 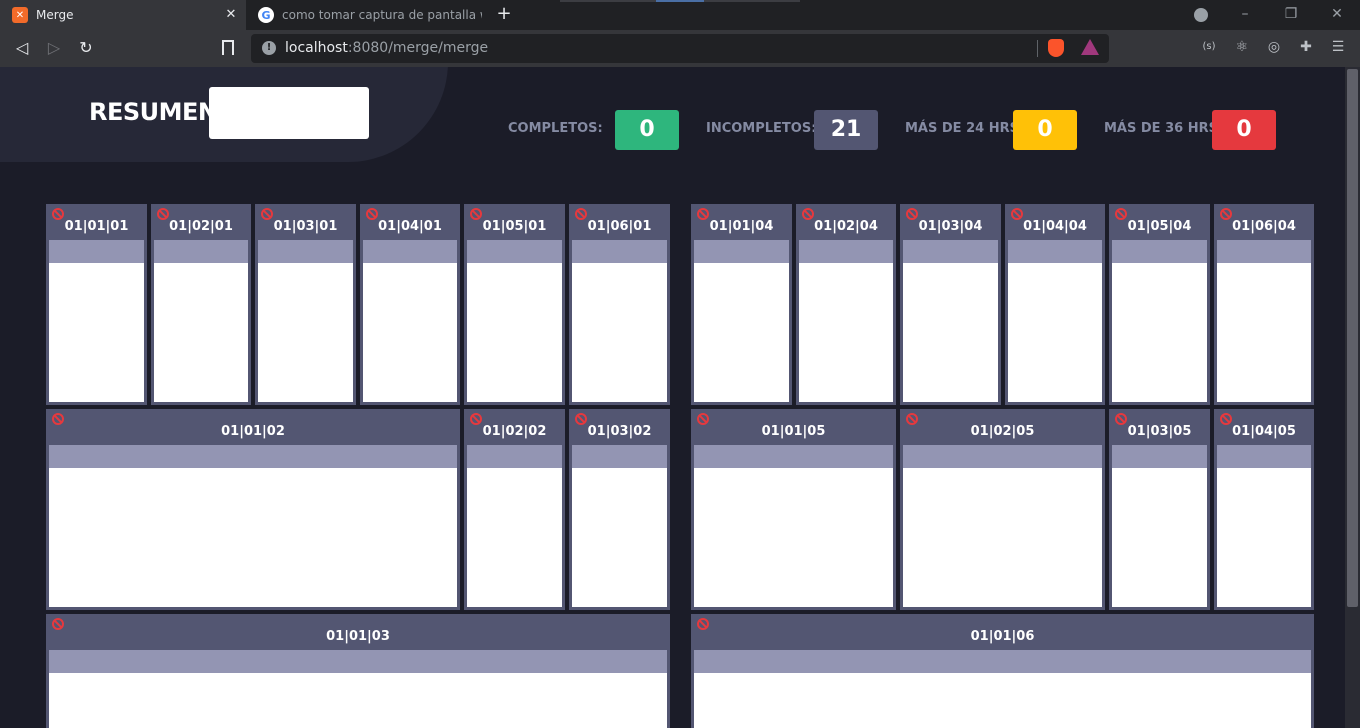 What do you see at coordinates (680, 1) in the screenshot?
I see `tab-strip-accent` at bounding box center [680, 1].